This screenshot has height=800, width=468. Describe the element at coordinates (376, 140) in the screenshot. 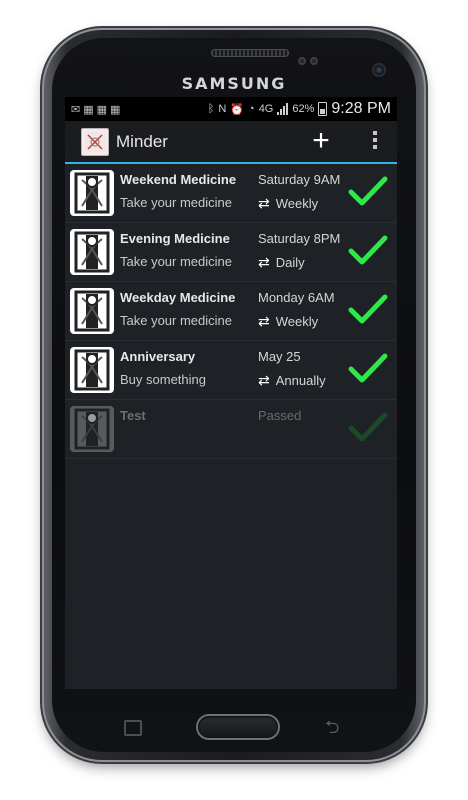

I see `overflow-menu-icon` at that location.